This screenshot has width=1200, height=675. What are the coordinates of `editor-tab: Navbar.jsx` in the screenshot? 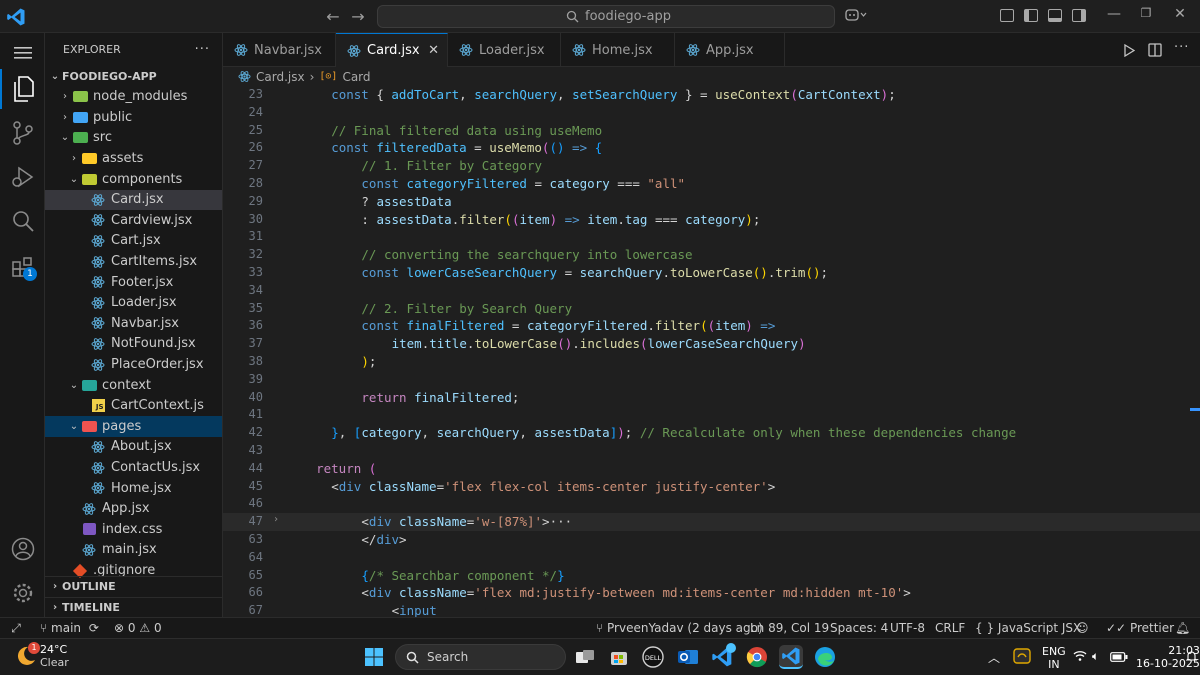 It's located at (279, 50).